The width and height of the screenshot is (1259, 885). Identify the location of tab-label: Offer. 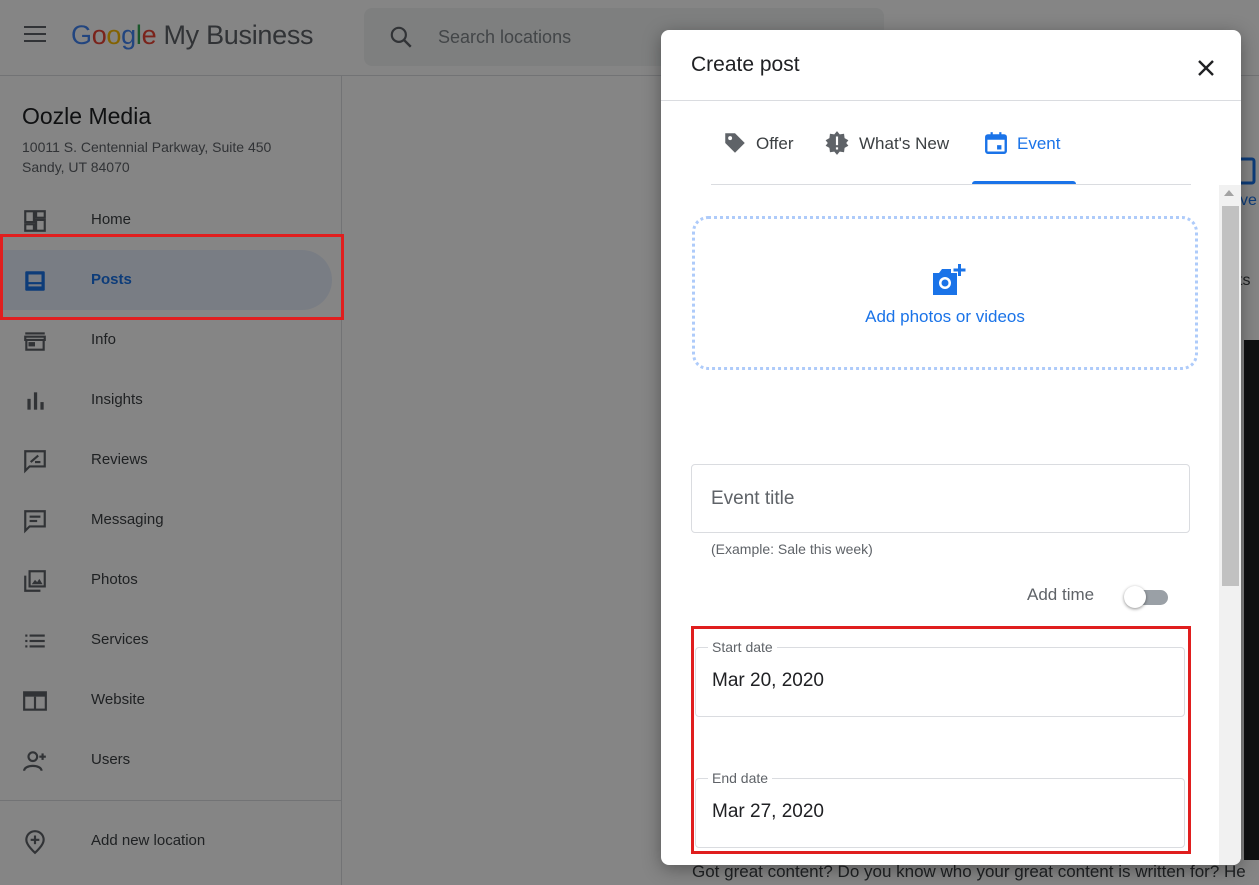
(775, 143).